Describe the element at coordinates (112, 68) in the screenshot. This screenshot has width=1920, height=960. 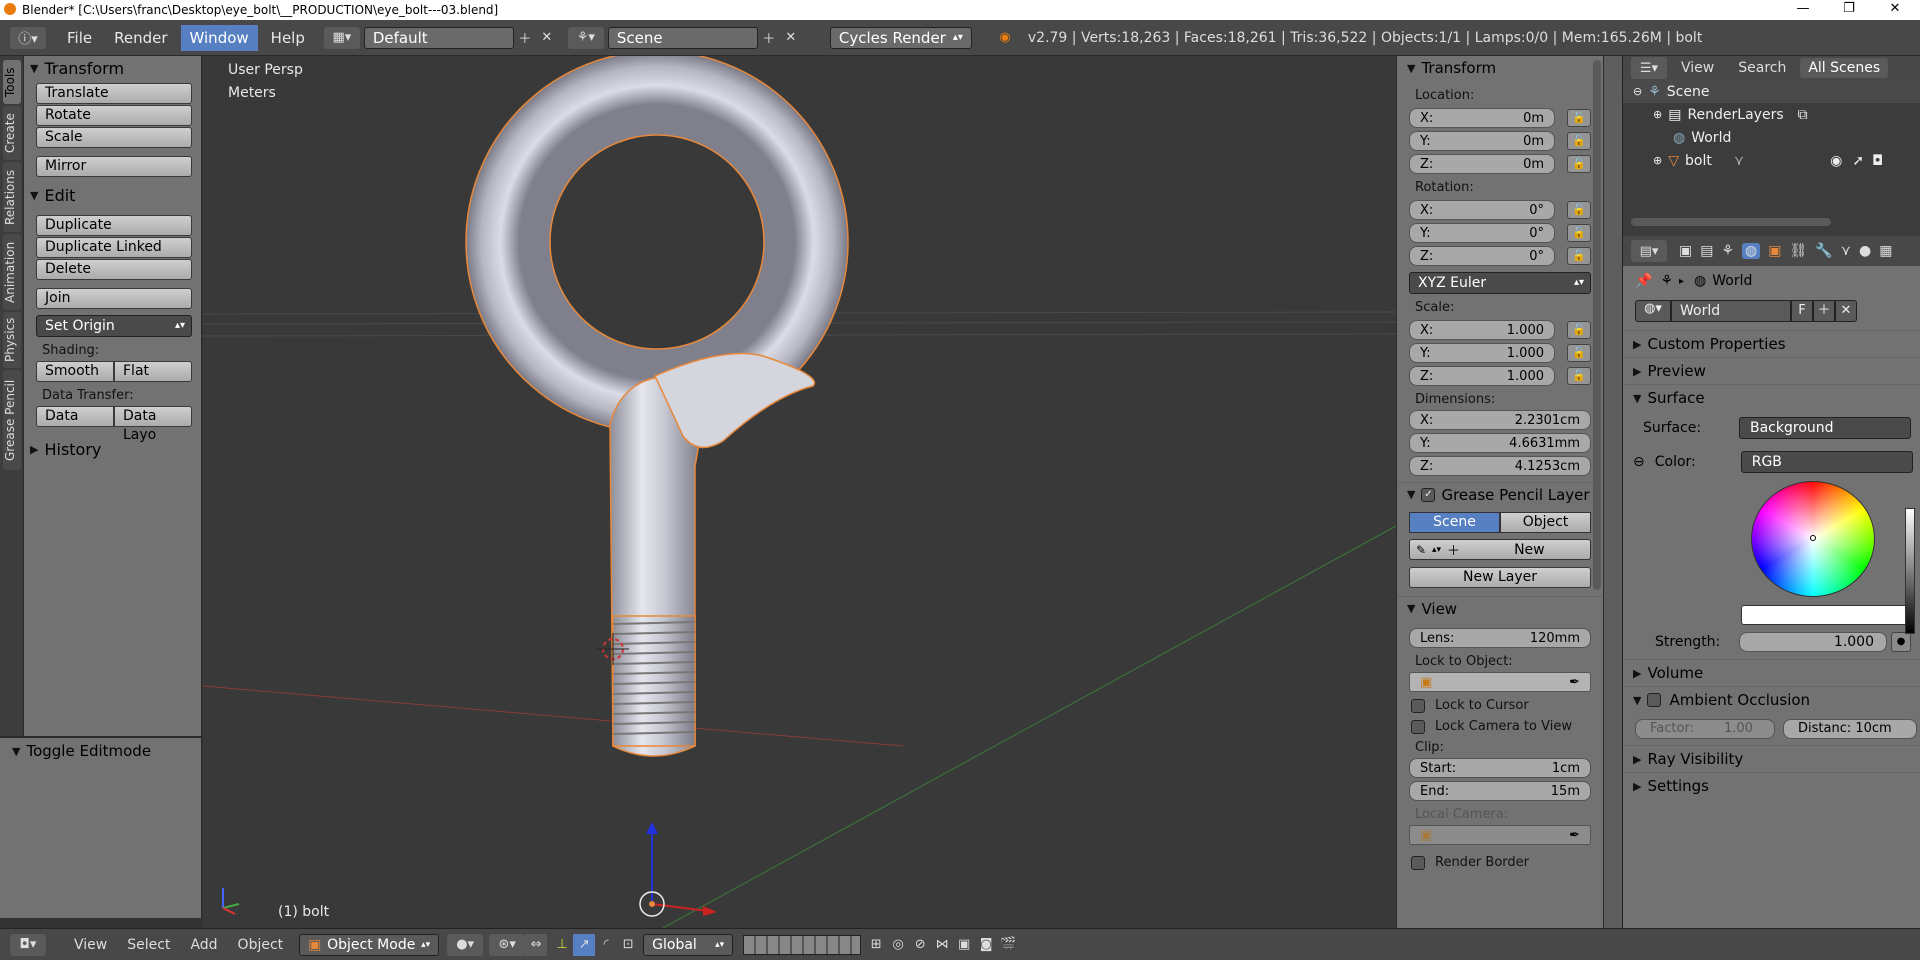
I see `transform-panel-header: ▼ Transform` at that location.